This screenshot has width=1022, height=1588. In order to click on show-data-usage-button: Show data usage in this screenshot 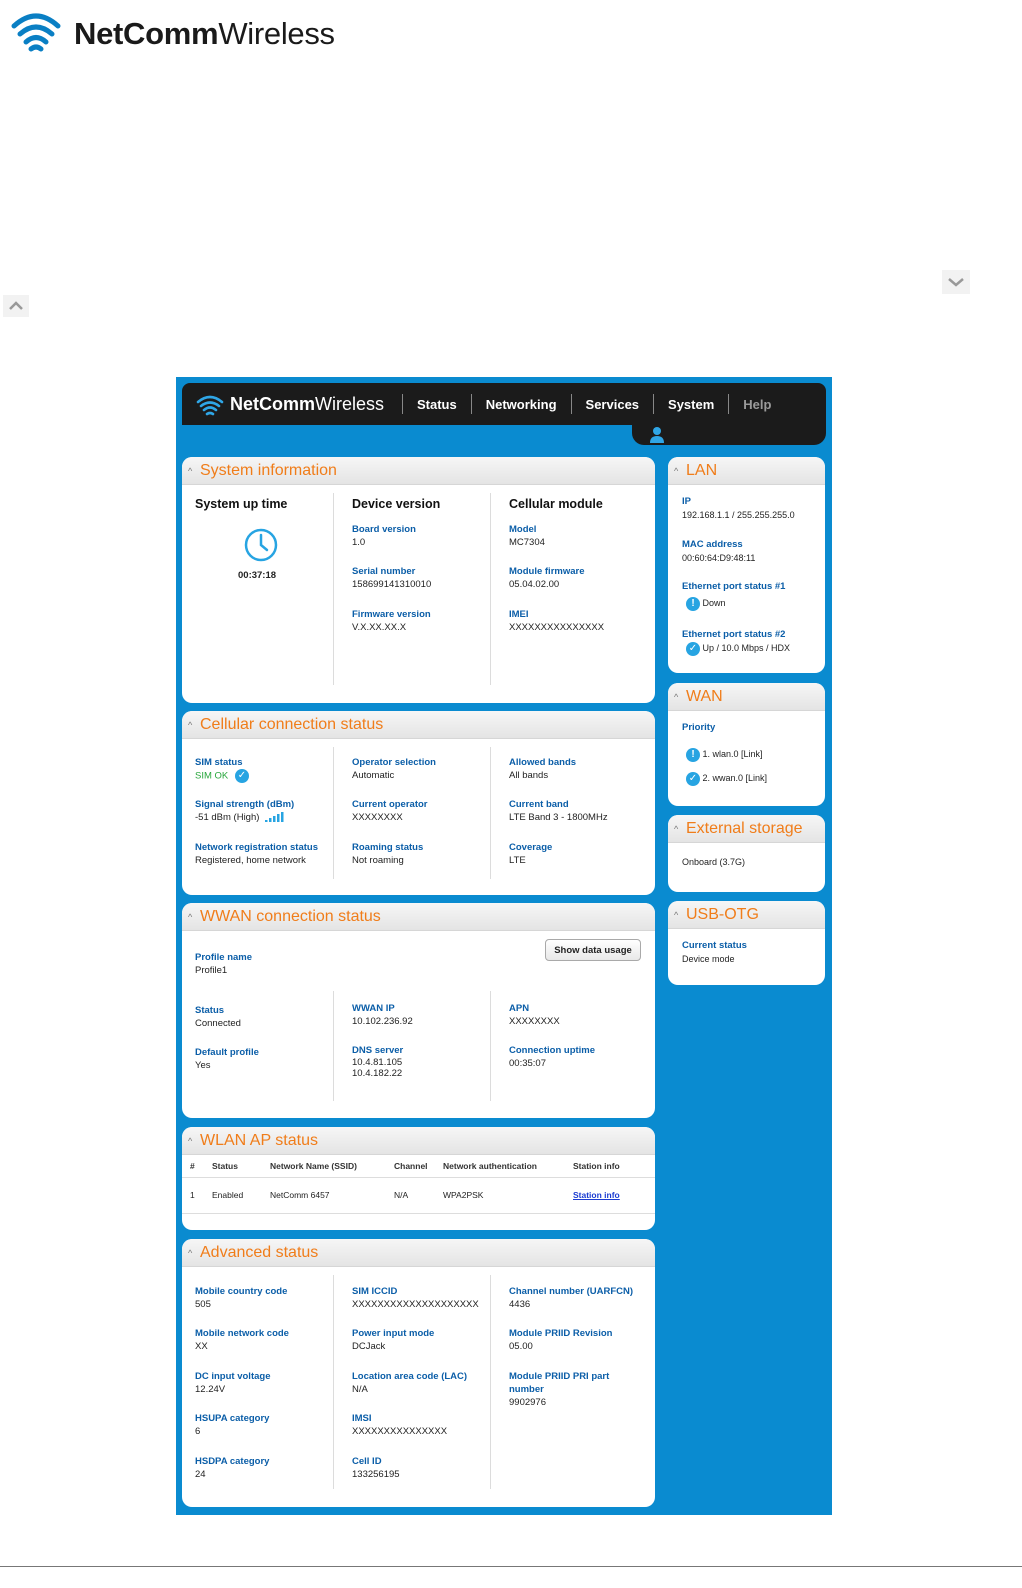, I will do `click(593, 950)`.